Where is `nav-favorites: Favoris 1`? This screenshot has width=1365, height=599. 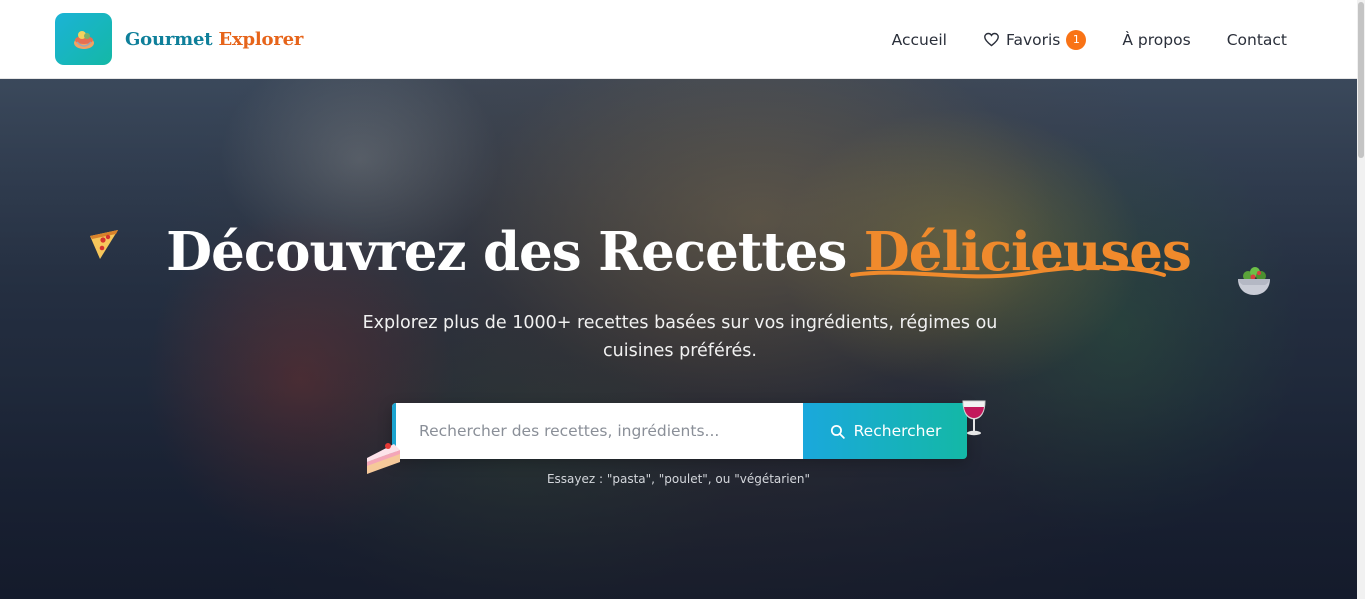 nav-favorites: Favoris 1 is located at coordinates (1035, 39).